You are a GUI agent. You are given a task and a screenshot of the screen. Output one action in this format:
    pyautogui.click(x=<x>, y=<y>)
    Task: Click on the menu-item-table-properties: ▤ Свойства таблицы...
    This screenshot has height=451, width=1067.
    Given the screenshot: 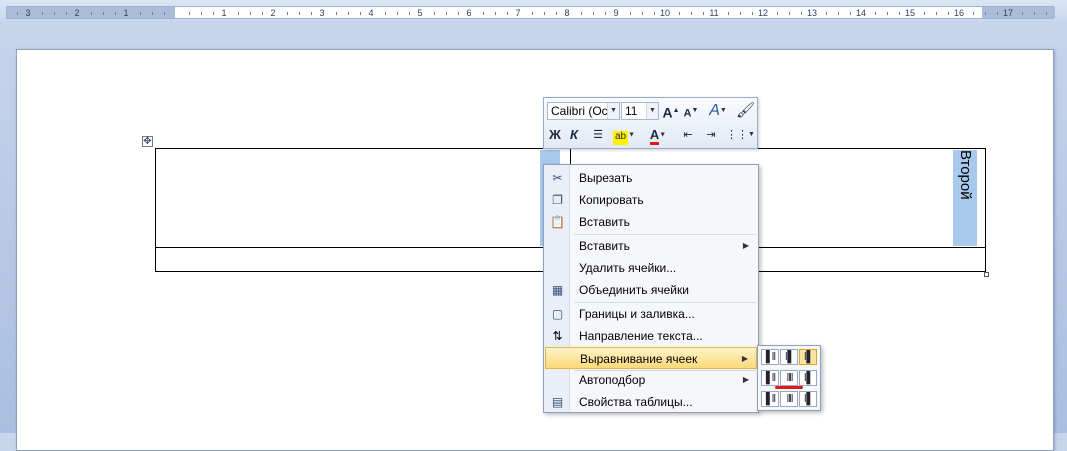 What is the action you would take?
    pyautogui.click(x=651, y=402)
    